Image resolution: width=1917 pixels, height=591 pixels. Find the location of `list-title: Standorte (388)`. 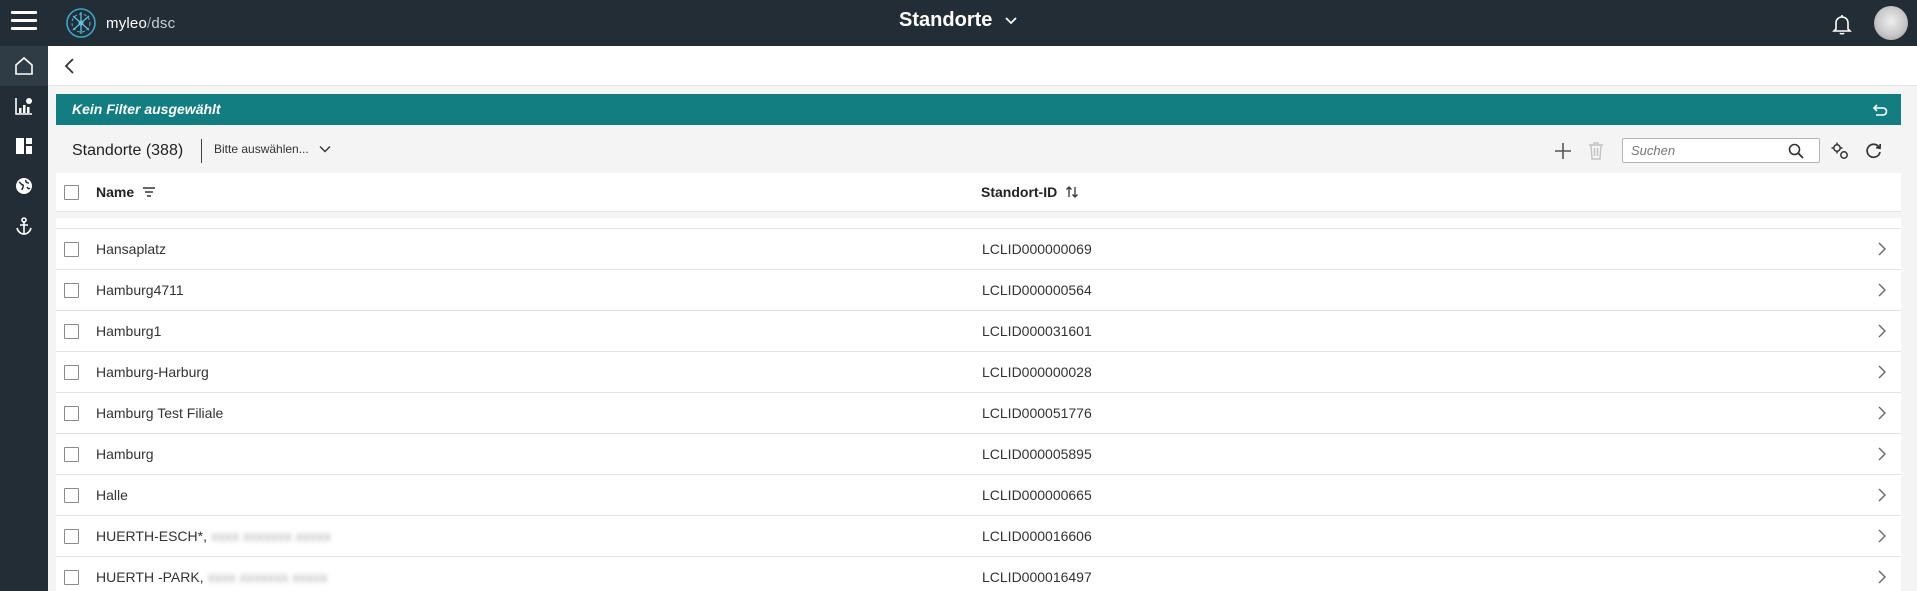

list-title: Standorte (388) is located at coordinates (128, 150).